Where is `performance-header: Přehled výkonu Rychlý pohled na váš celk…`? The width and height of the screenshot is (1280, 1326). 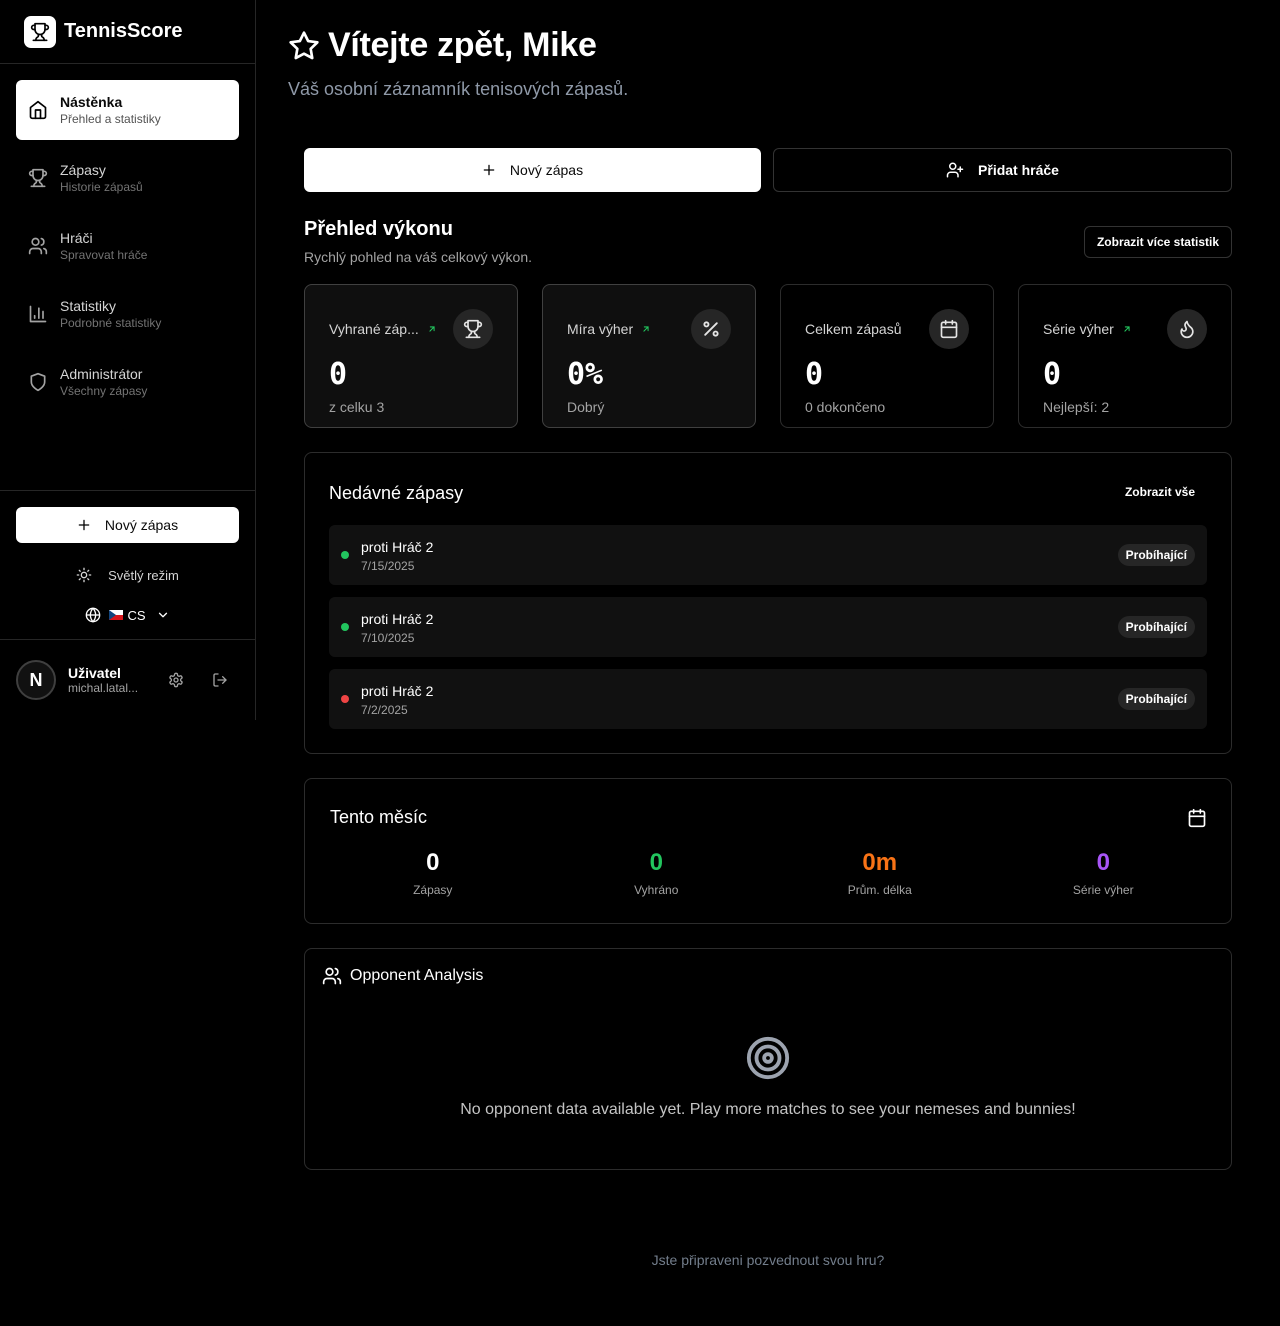
performance-header: Přehled výkonu Rychlý pohled na váš celk… is located at coordinates (768, 241).